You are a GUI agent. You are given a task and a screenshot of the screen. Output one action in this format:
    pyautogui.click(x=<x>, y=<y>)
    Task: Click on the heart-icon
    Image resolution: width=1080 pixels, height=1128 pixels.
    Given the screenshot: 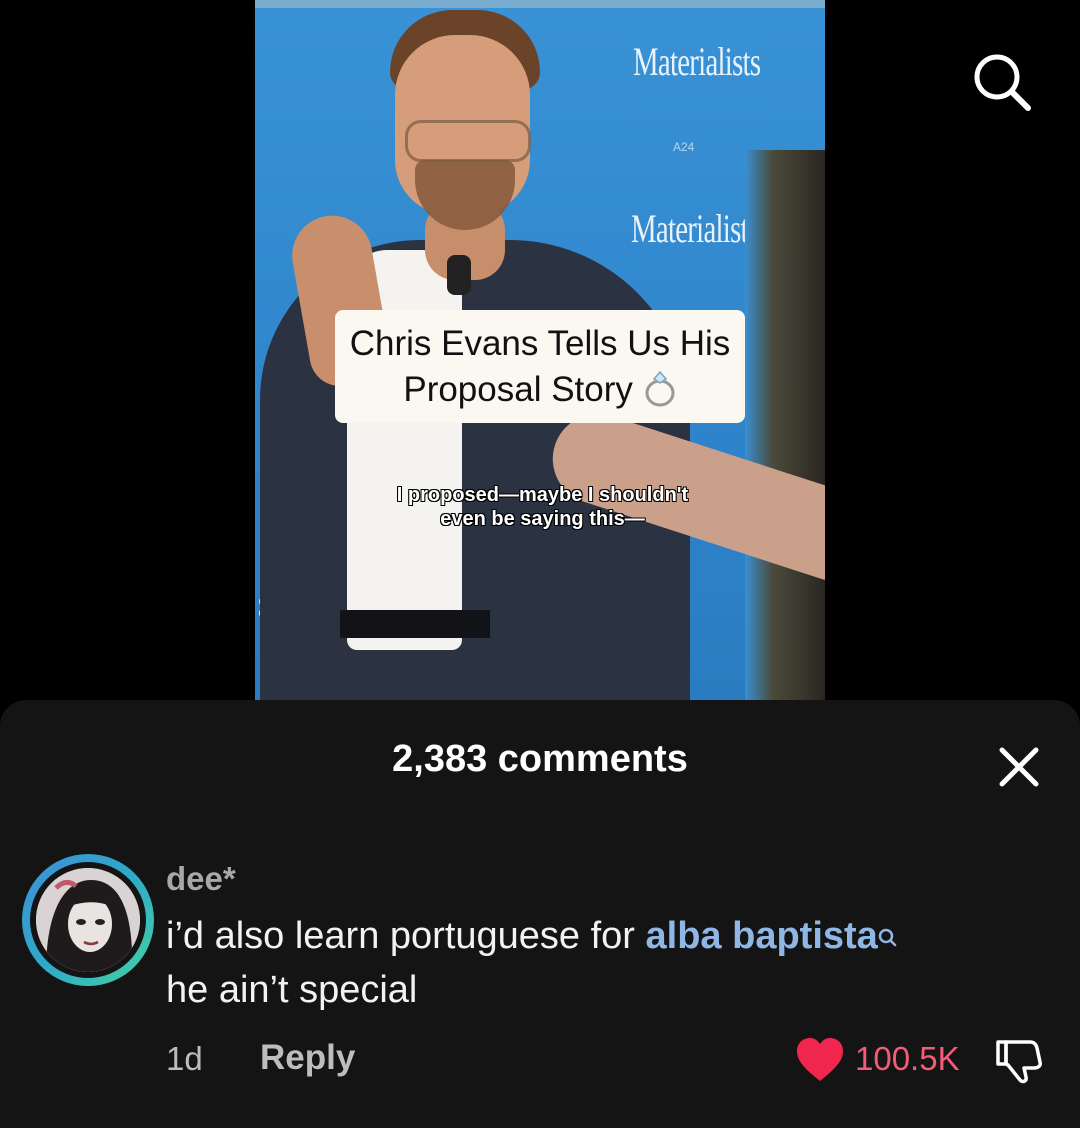 What is the action you would take?
    pyautogui.click(x=820, y=1060)
    